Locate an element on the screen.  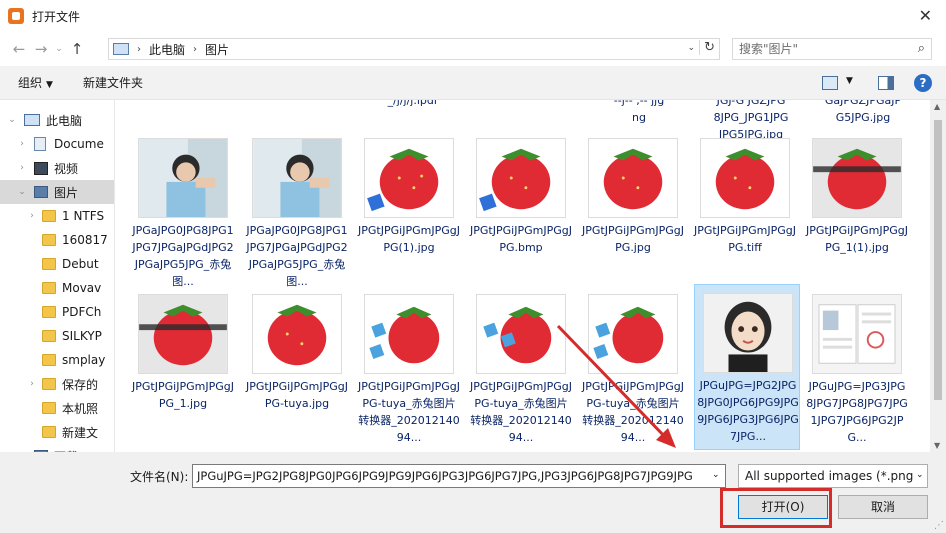
file-tile: JPGtJPGiJPGmJPGgJPG.tiff is located at coordinates (745, 205).